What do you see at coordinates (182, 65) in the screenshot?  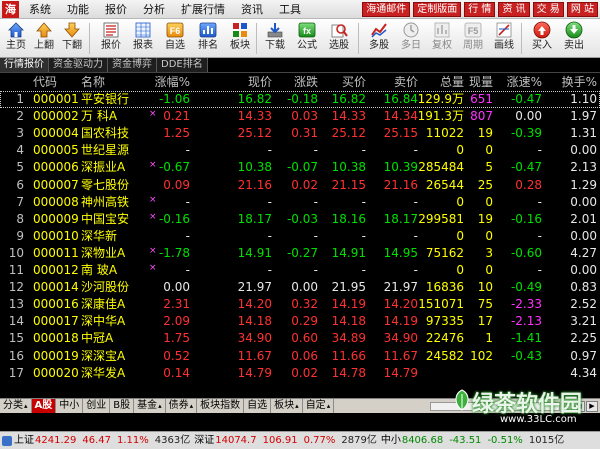 I see `view-tab: DDE排名` at bounding box center [182, 65].